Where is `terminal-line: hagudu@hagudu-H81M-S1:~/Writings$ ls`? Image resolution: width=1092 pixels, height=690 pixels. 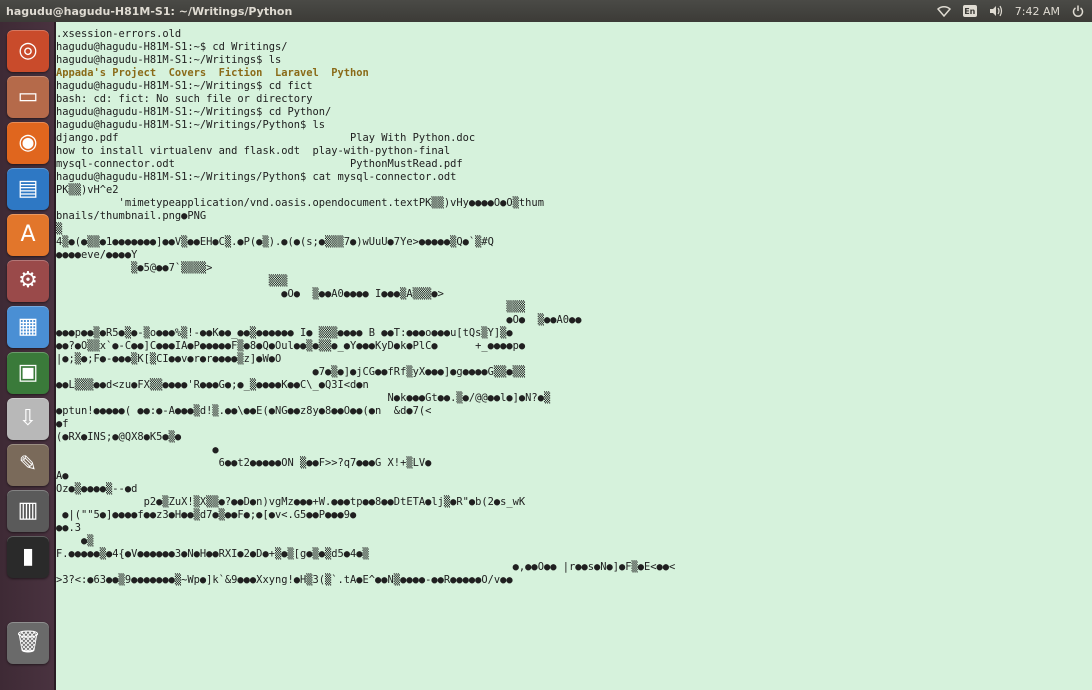
terminal-line: hagudu@hagudu-H81M-S1:~/Writings$ ls is located at coordinates (169, 60).